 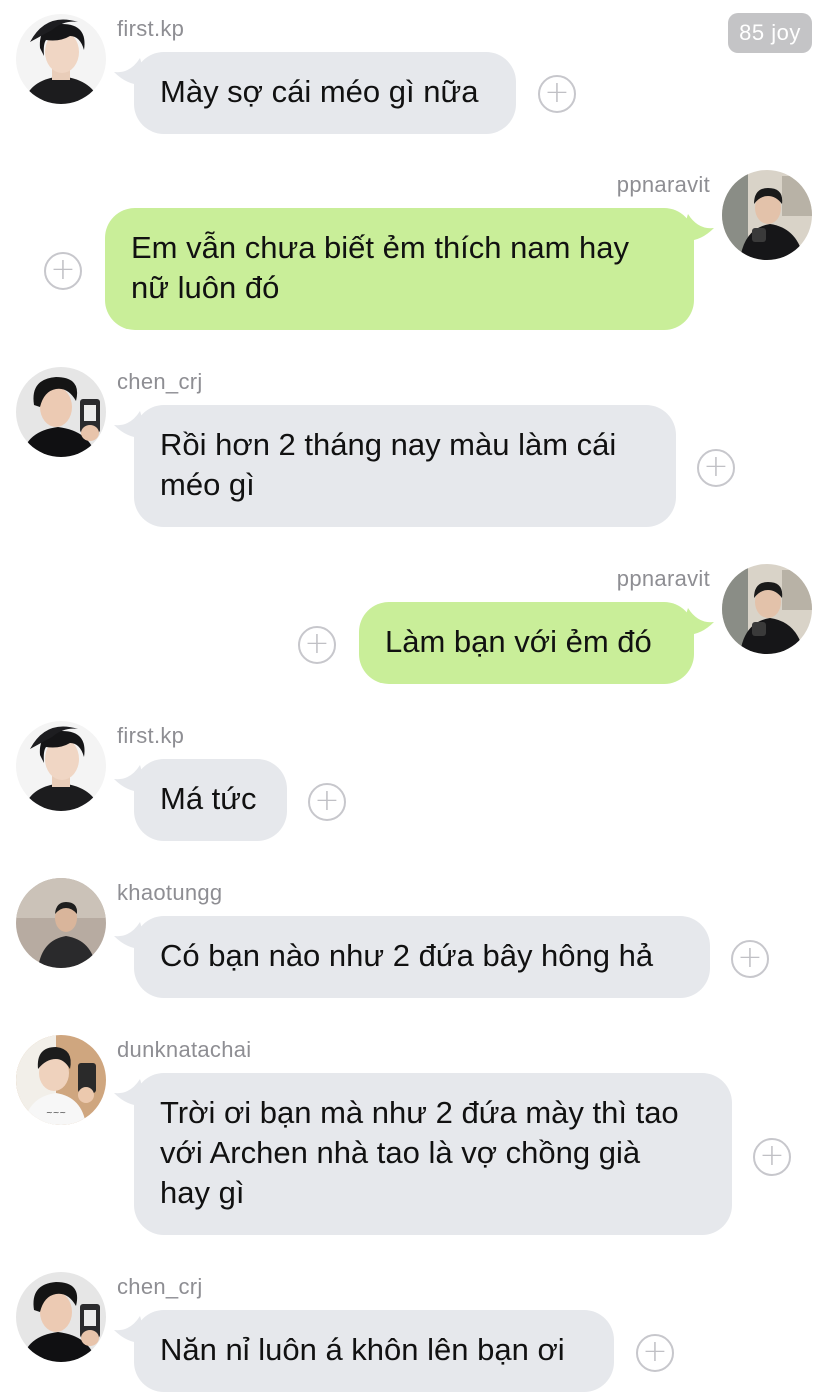 What do you see at coordinates (61, 923) in the screenshot?
I see `avatar-khaotungg` at bounding box center [61, 923].